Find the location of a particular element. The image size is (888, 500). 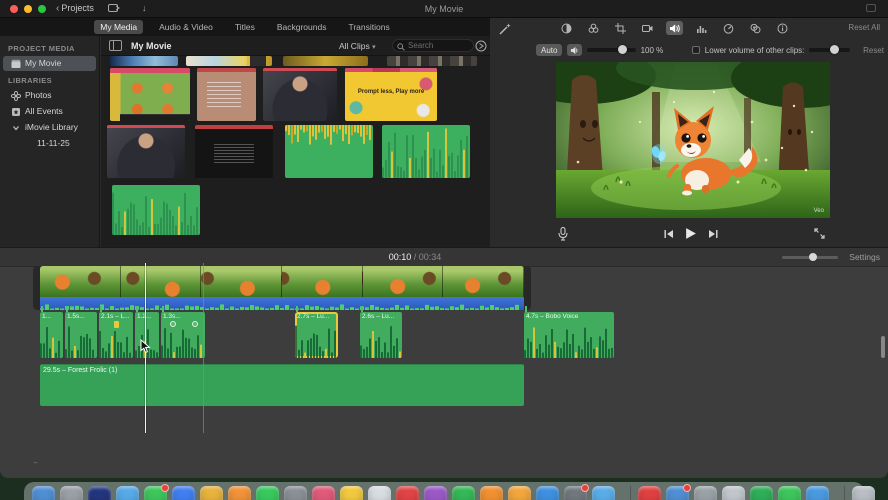

sidebar-item-11-11-25: 11-11-25 is located at coordinates (49, 143).